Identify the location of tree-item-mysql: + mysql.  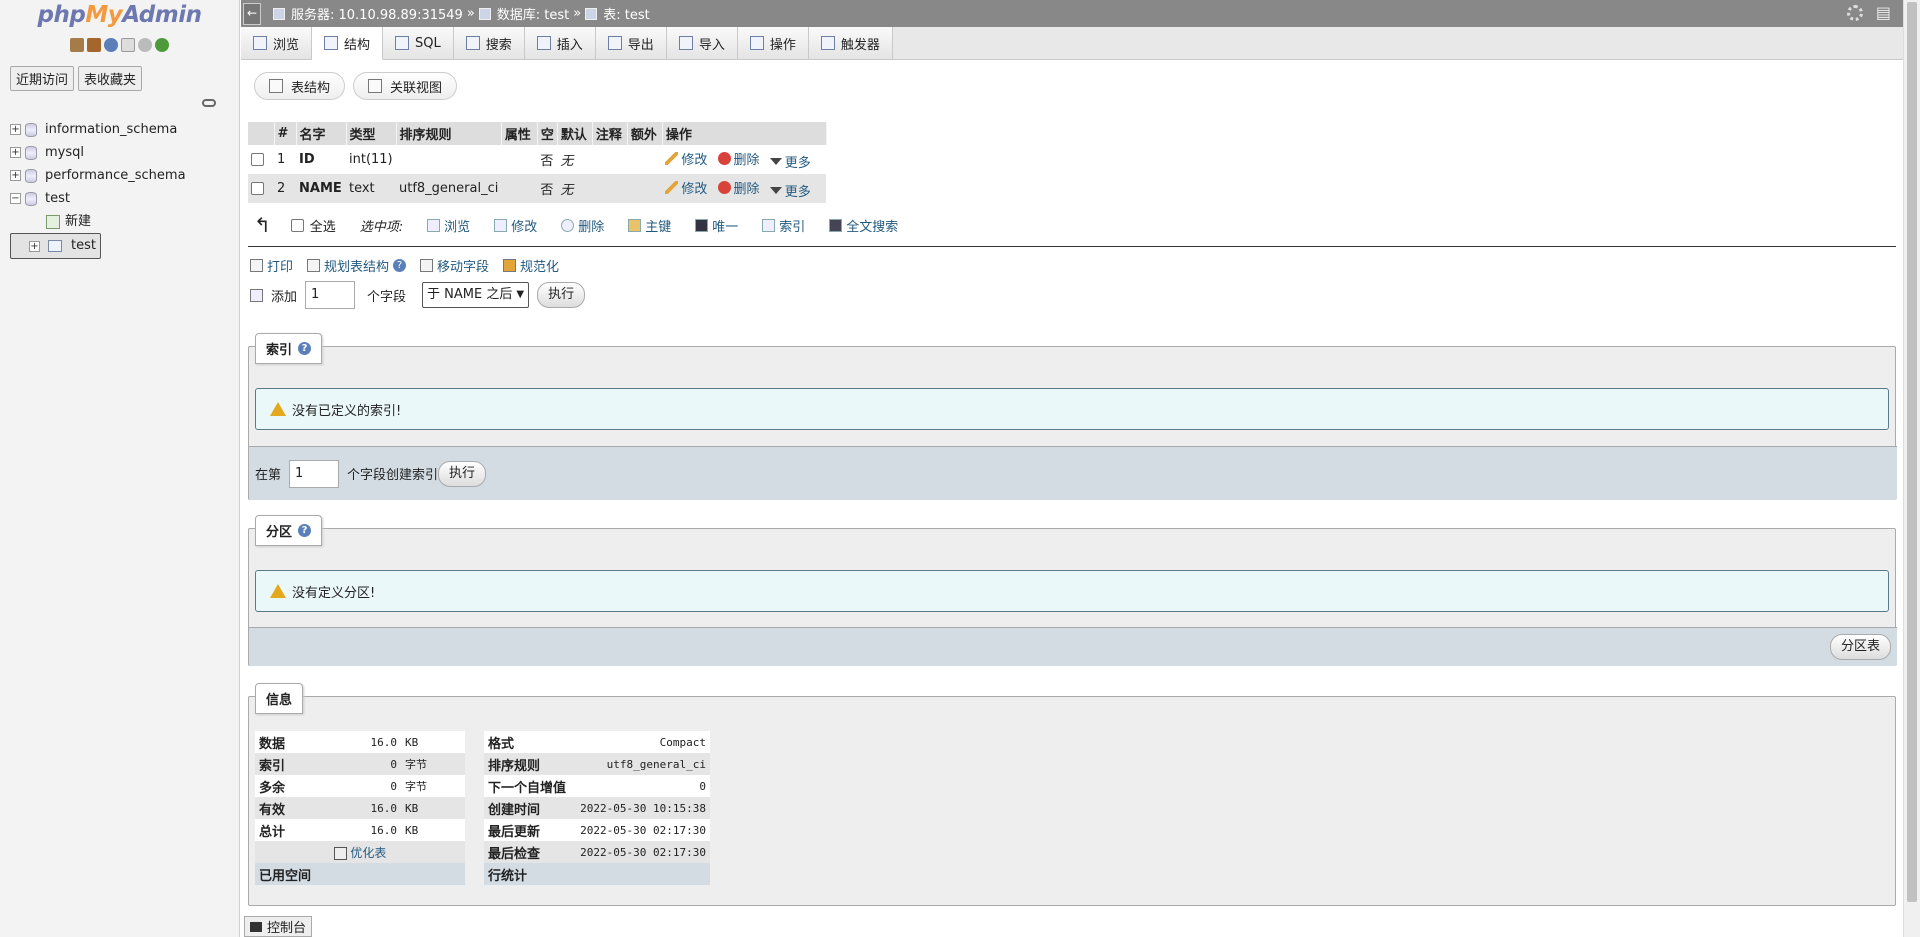
(122, 152).